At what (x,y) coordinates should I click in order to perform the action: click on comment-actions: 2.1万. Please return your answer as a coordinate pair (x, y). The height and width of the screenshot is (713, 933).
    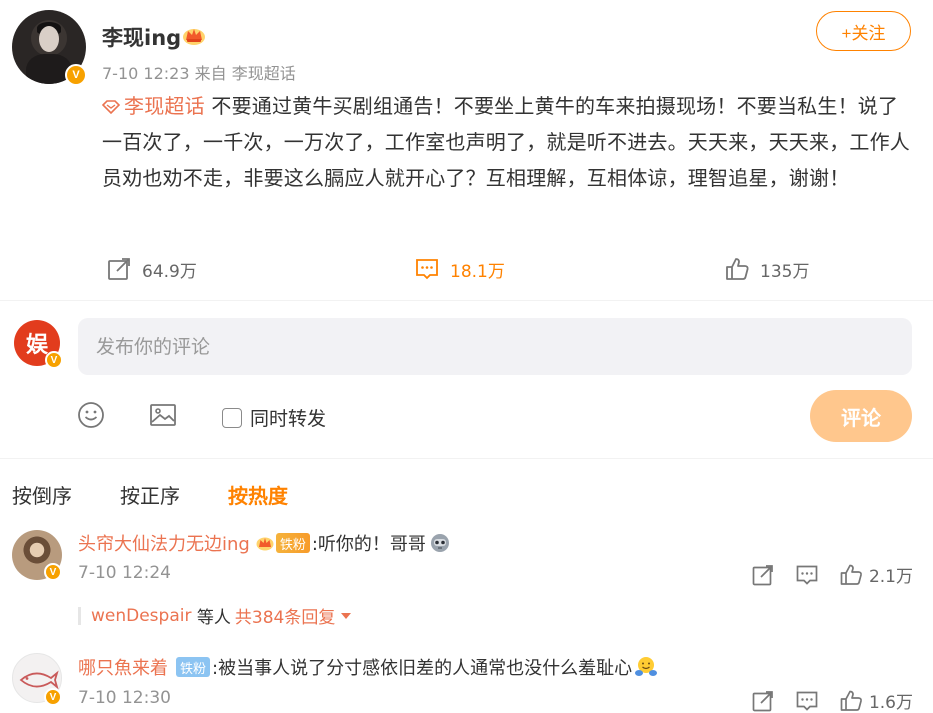
    Looking at the image, I should click on (832, 574).